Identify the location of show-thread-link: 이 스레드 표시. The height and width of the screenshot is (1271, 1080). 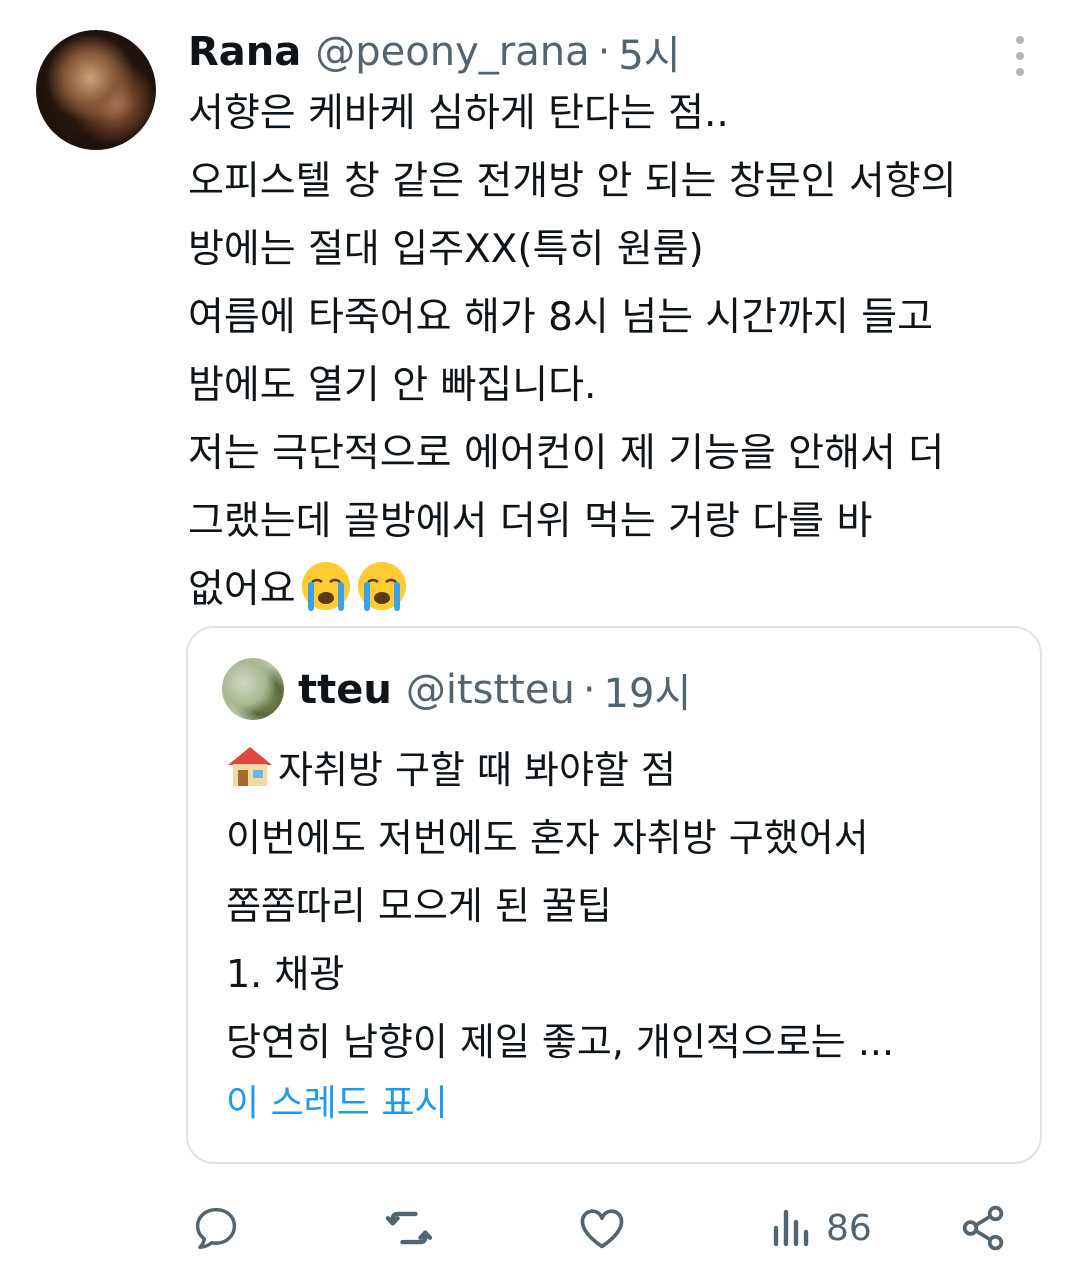
(337, 1104).